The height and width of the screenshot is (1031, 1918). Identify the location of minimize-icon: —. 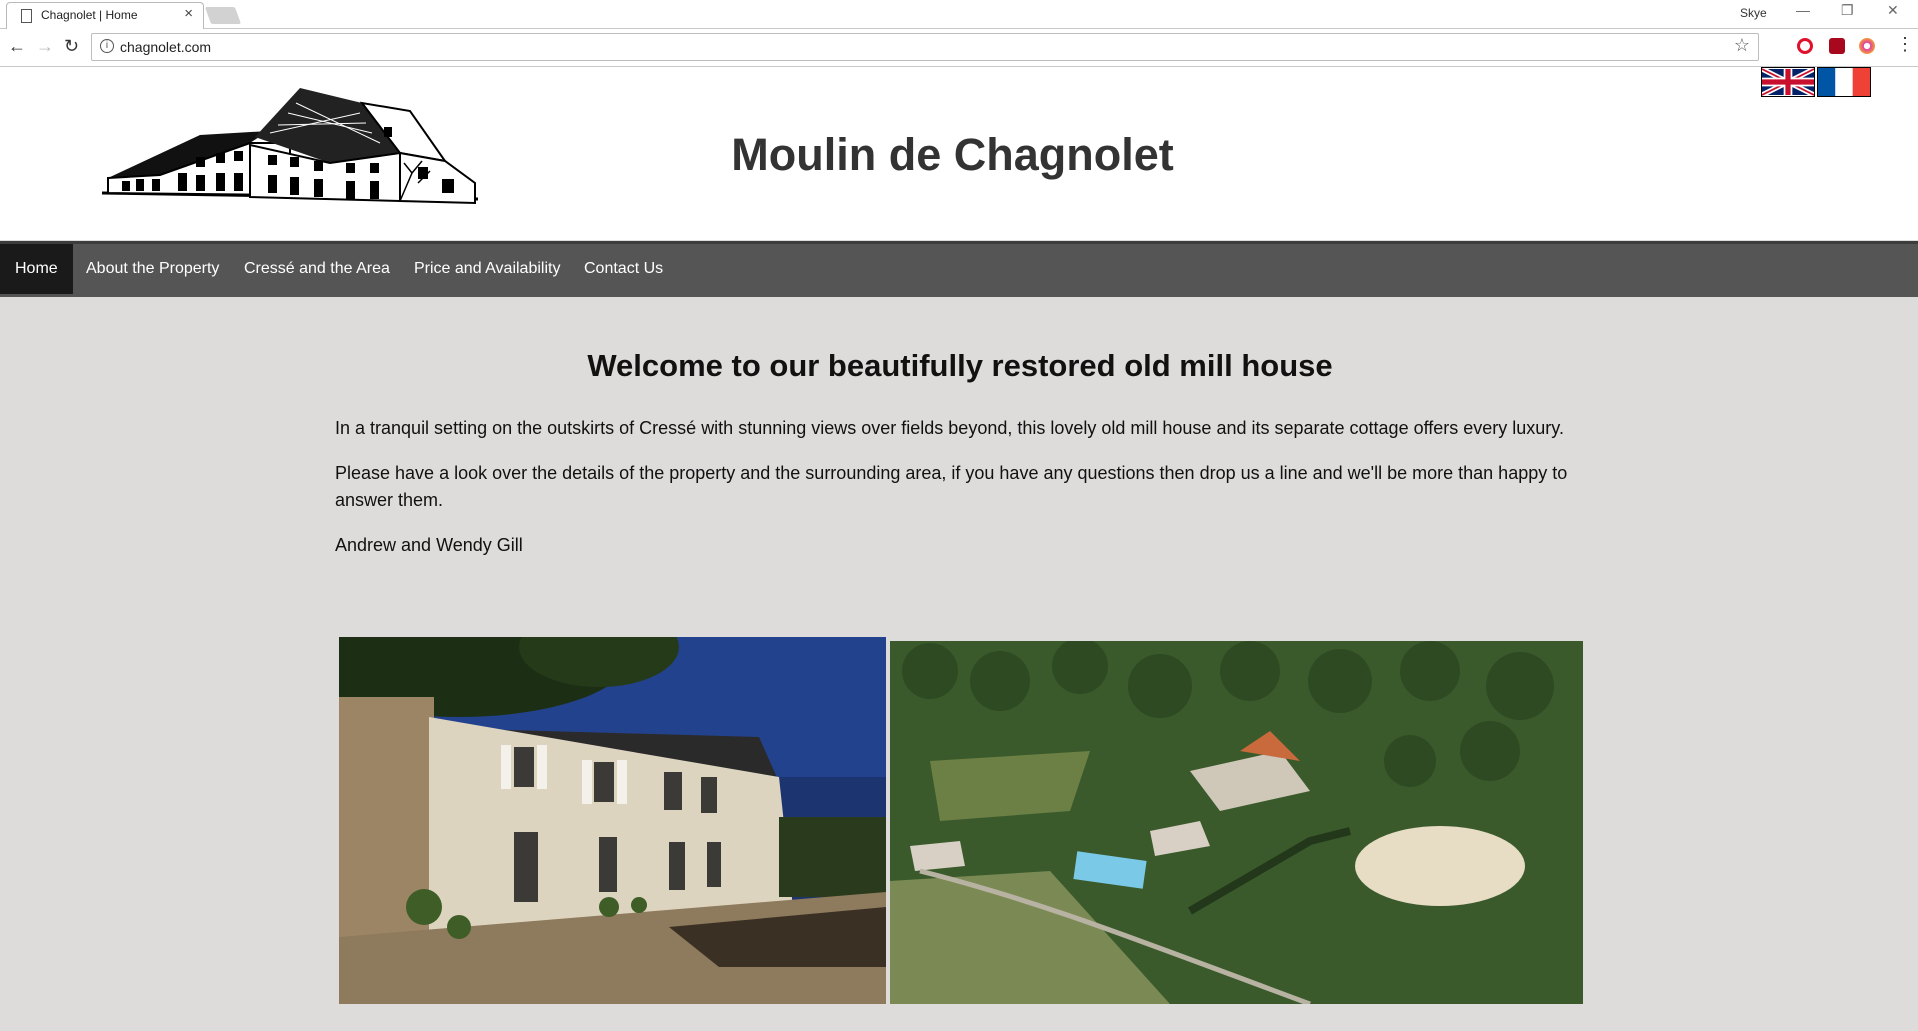
(1803, 10).